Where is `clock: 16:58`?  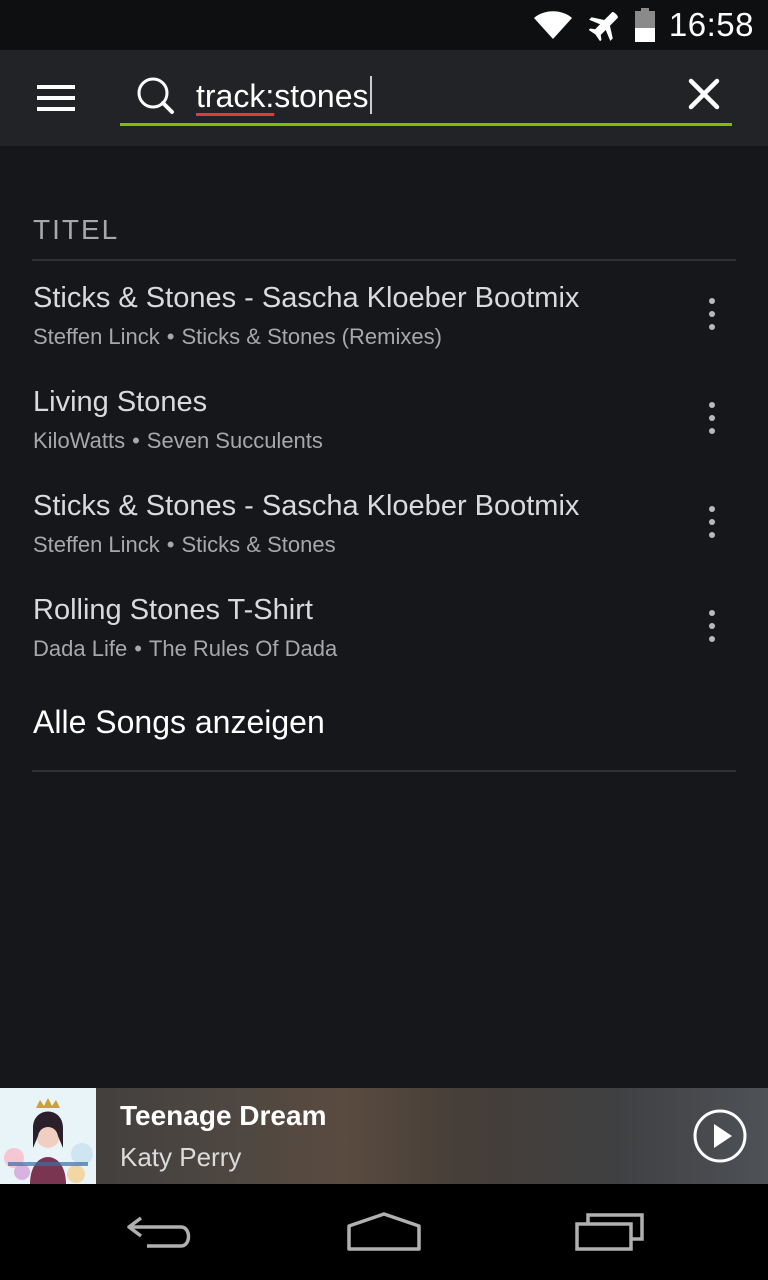
clock: 16:58 is located at coordinates (711, 24).